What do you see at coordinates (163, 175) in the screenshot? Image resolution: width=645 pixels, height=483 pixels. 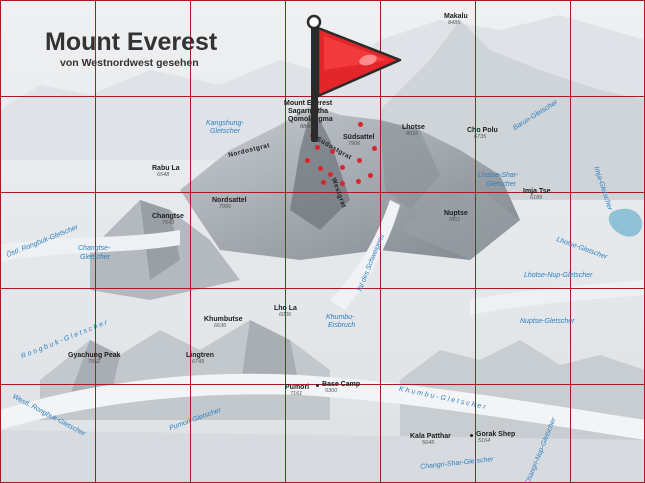 I see `elevation-rabu-la: 6548` at bounding box center [163, 175].